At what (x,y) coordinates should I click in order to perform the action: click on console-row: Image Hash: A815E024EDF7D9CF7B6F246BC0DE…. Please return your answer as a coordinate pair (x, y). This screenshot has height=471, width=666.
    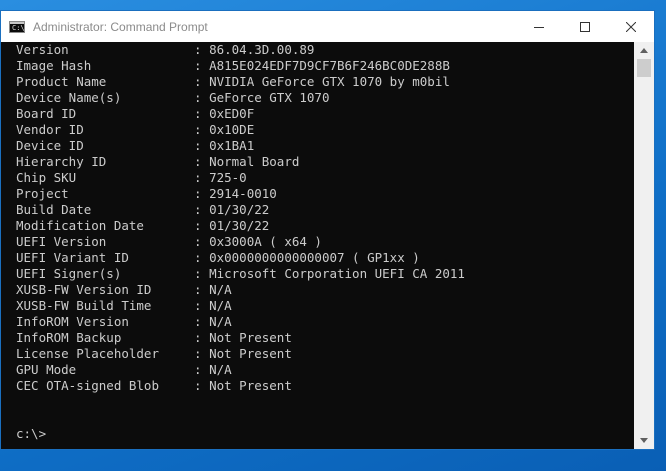
    Looking at the image, I should click on (240, 66).